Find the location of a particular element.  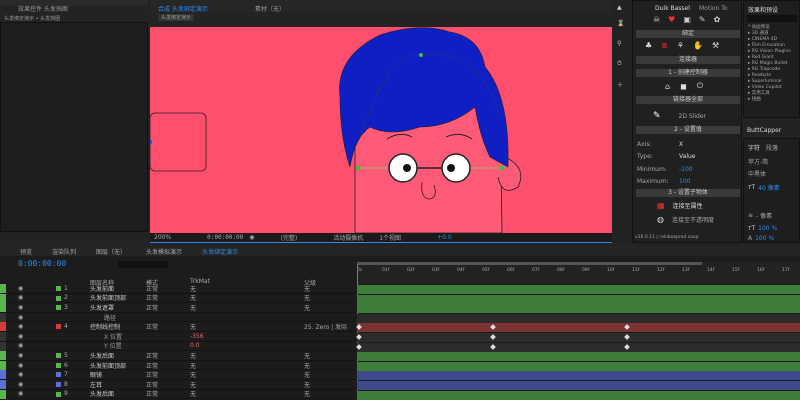

maximum-input: 100 is located at coordinates (684, 181).